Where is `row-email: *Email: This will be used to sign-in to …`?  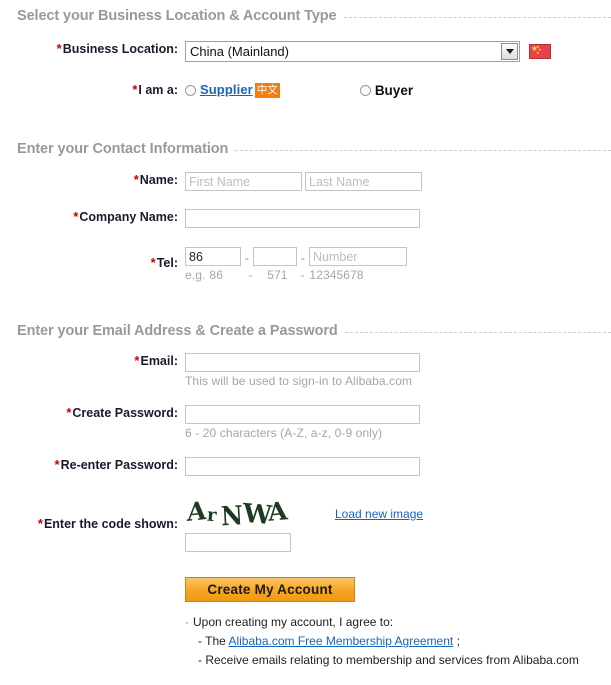
row-email: *Email: This will be used to sign-in to … is located at coordinates (305, 370).